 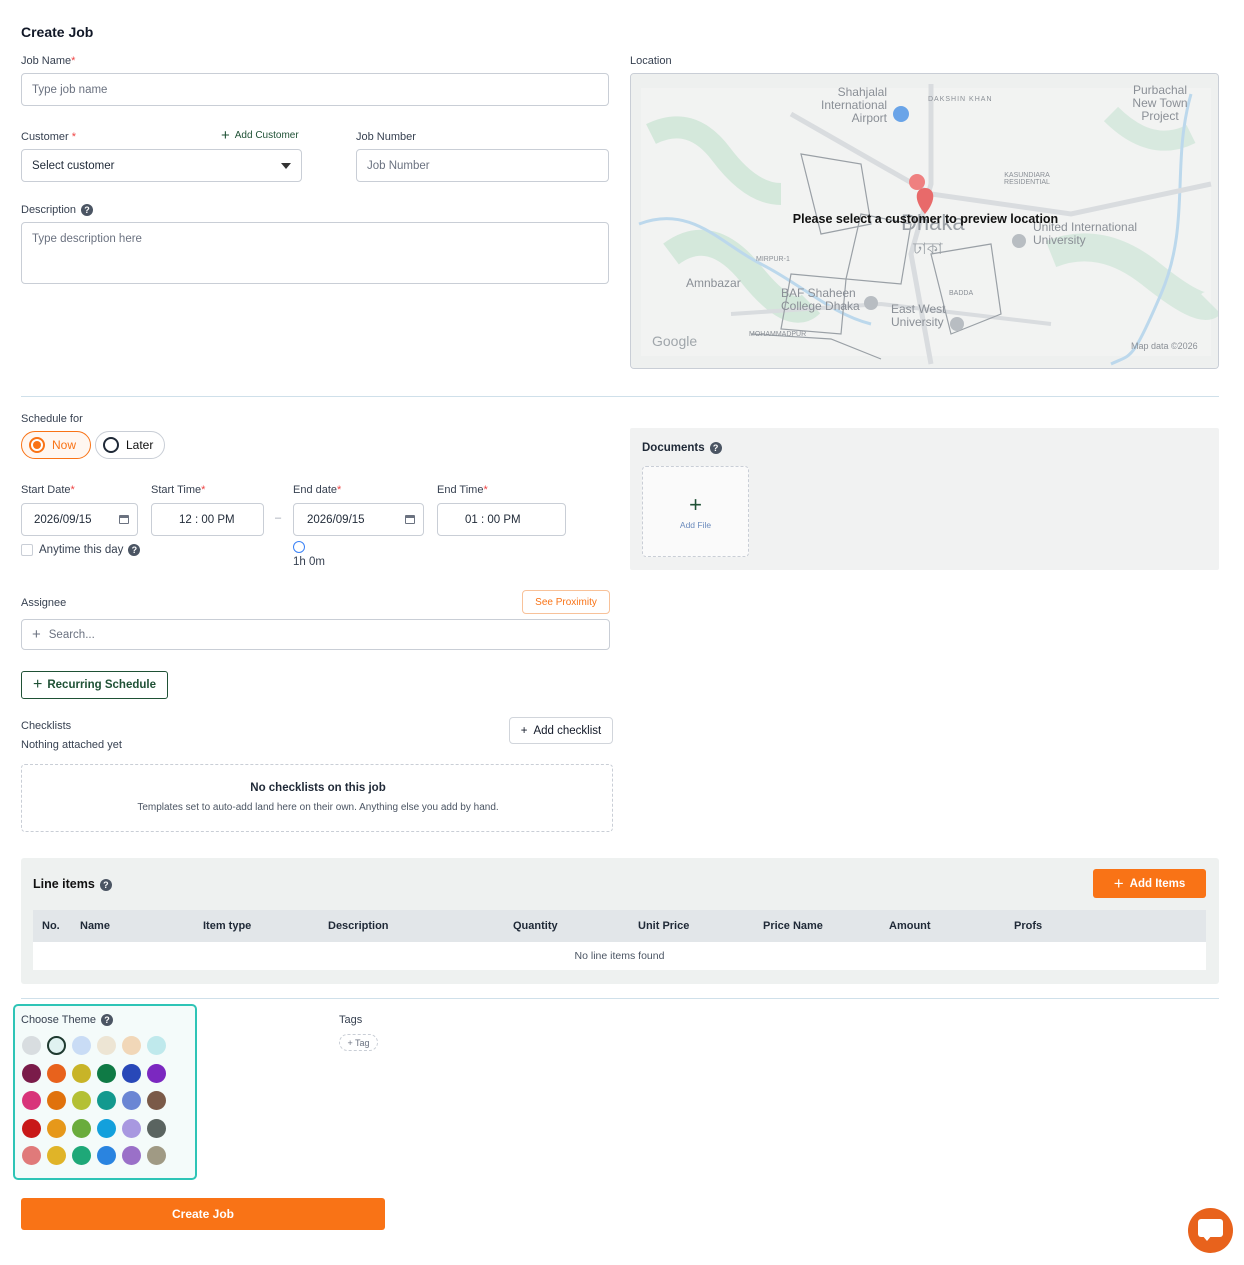 What do you see at coordinates (95, 926) in the screenshot?
I see `column-header: Name` at bounding box center [95, 926].